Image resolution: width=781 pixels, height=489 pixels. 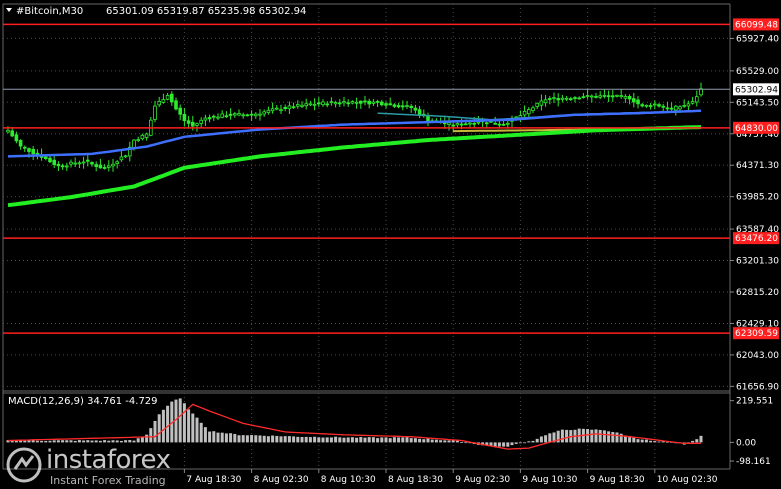 What do you see at coordinates (617, 480) in the screenshot?
I see `time-tick-label: 9 Aug 18:30` at bounding box center [617, 480].